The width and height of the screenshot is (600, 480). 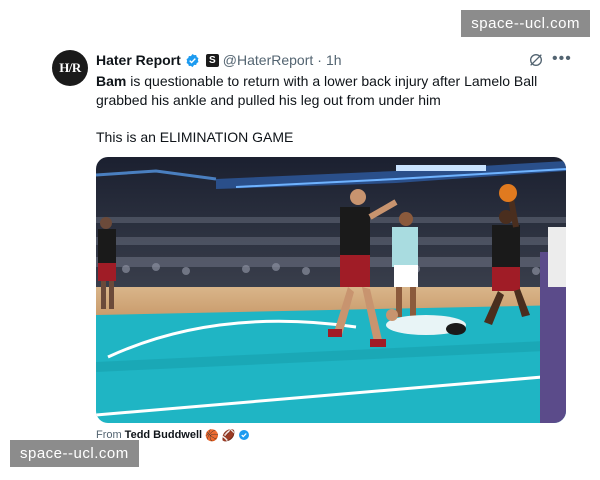 I want to click on tweet-text-line2: This is an ELIMINATION GAME, so click(x=195, y=137).